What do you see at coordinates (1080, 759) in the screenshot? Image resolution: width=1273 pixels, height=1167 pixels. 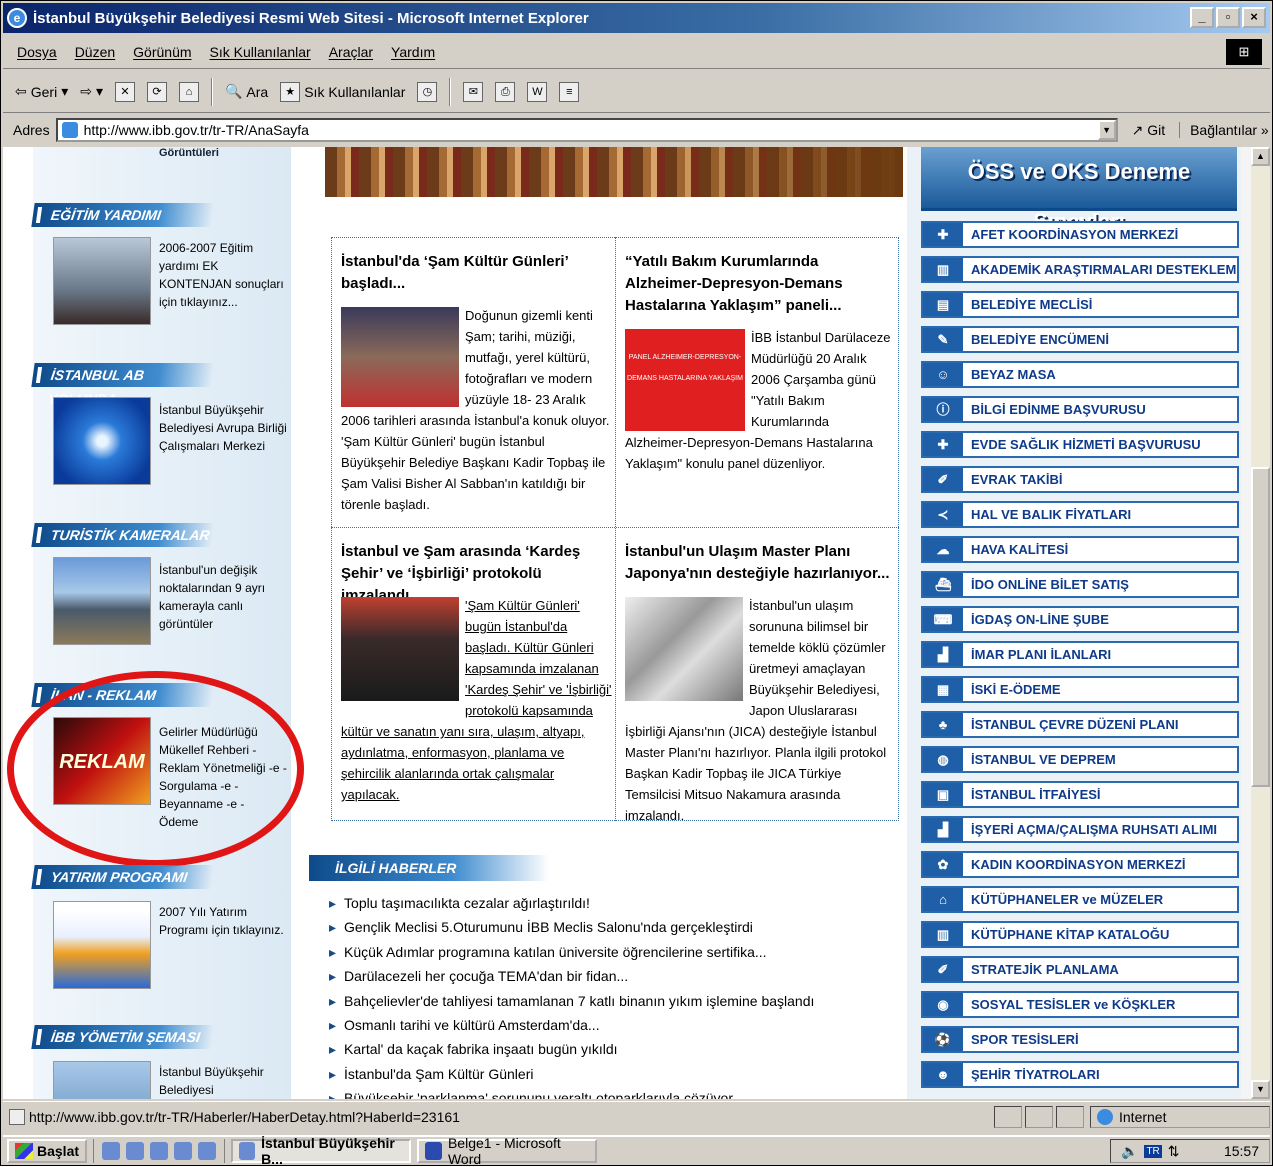 I see `service-link: ◍ İSTANBUL VE DEPREM` at bounding box center [1080, 759].